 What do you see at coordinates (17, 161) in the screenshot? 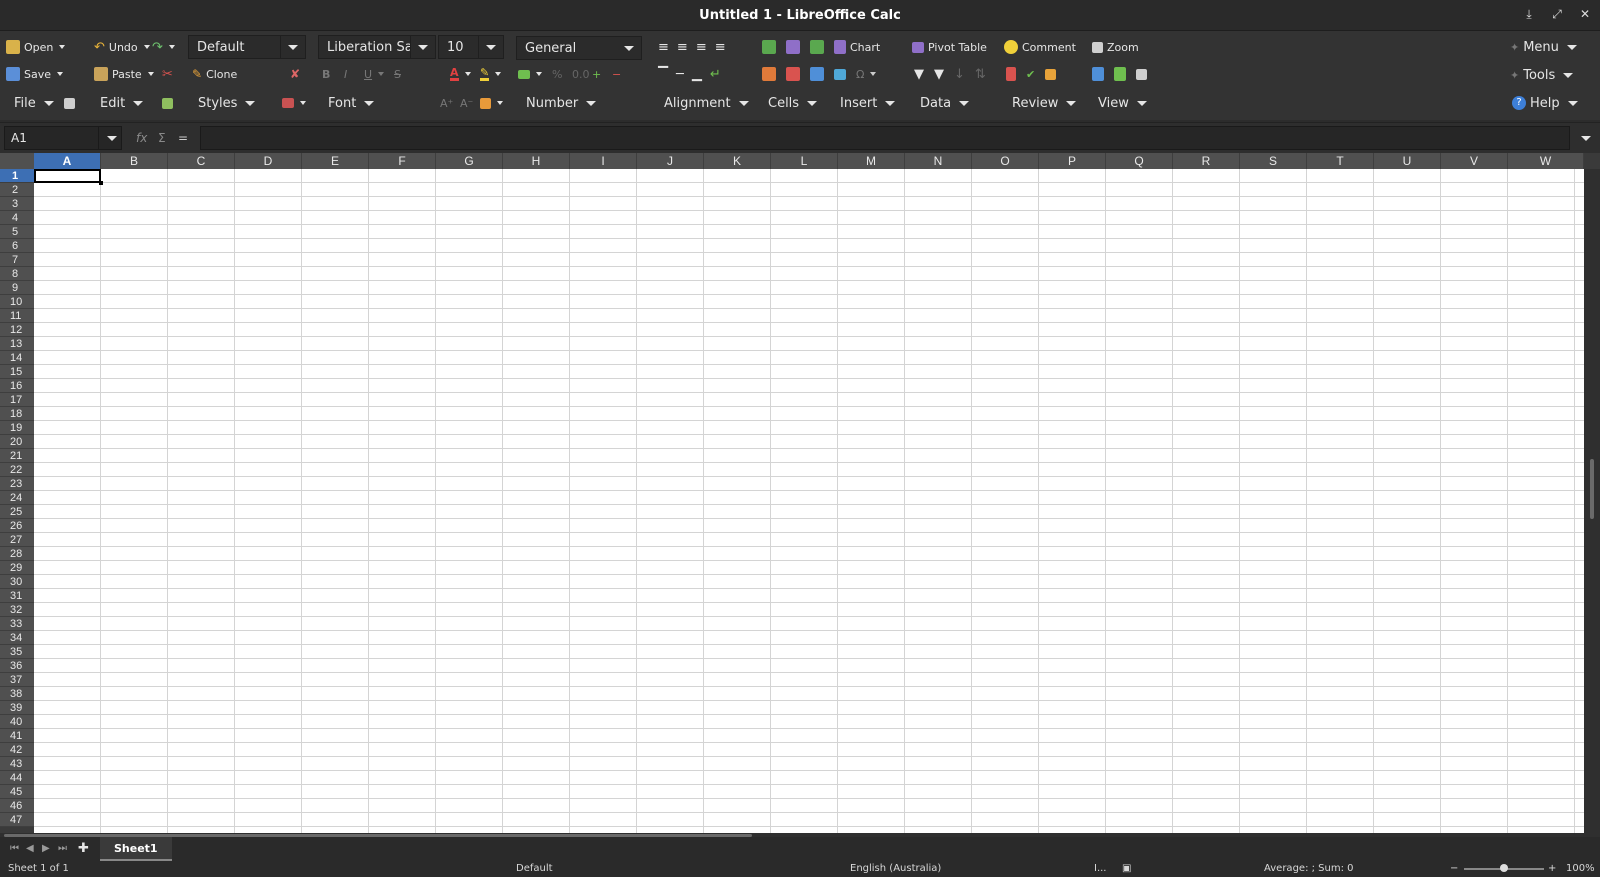
I see `select-all-corner` at bounding box center [17, 161].